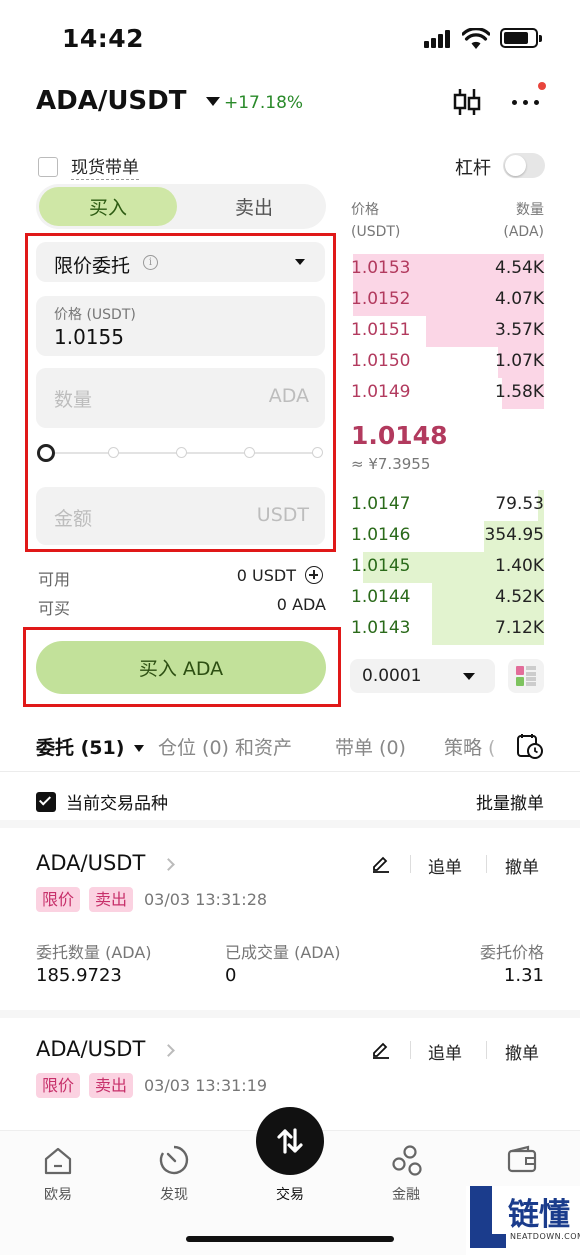 This screenshot has height=1255, width=580. I want to click on ask-price: 1.0150, so click(381, 361).